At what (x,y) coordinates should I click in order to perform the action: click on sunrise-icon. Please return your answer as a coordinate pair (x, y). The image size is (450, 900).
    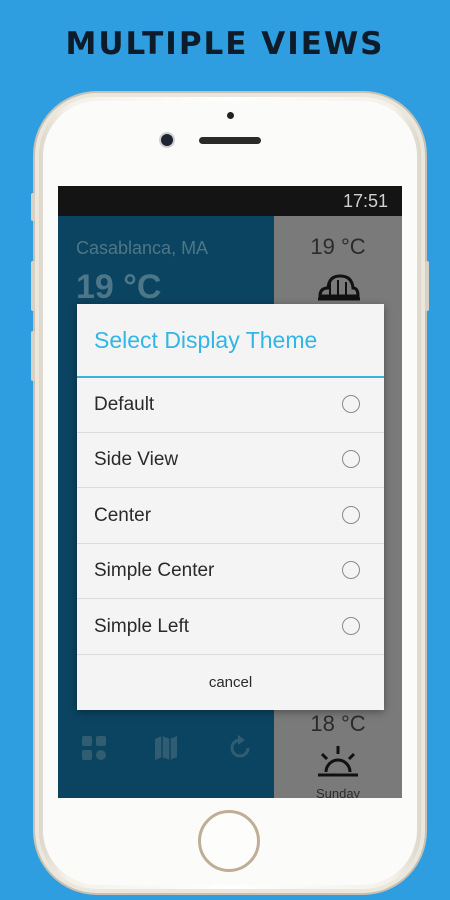
    Looking at the image, I should click on (338, 761).